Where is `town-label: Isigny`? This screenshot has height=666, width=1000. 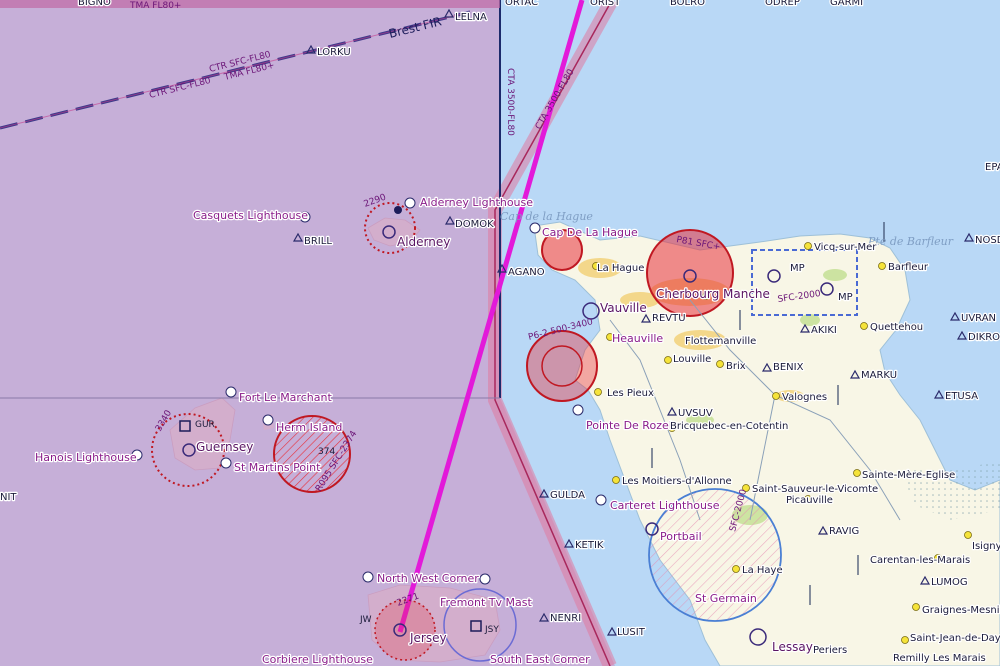
town-label: Isigny is located at coordinates (986, 546).